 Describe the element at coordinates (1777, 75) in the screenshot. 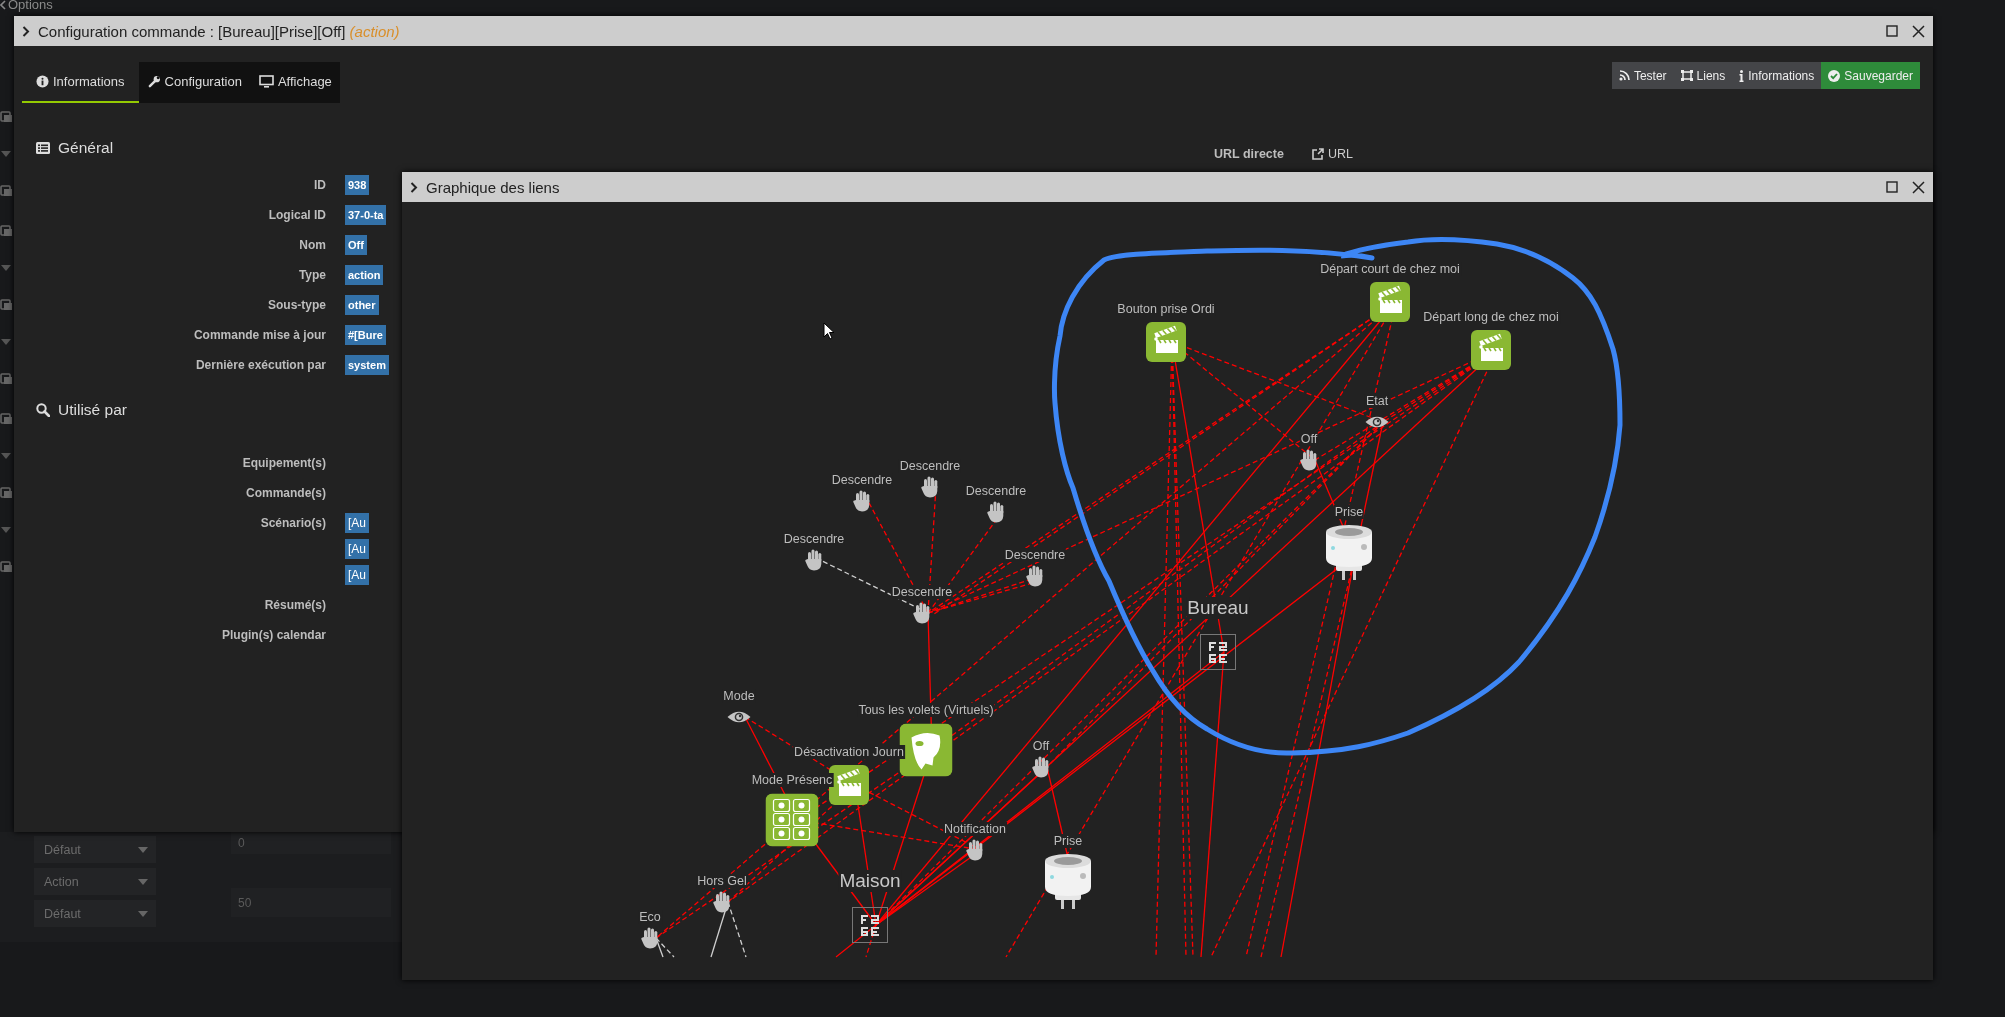

I see `toolbar-button: Informations` at that location.